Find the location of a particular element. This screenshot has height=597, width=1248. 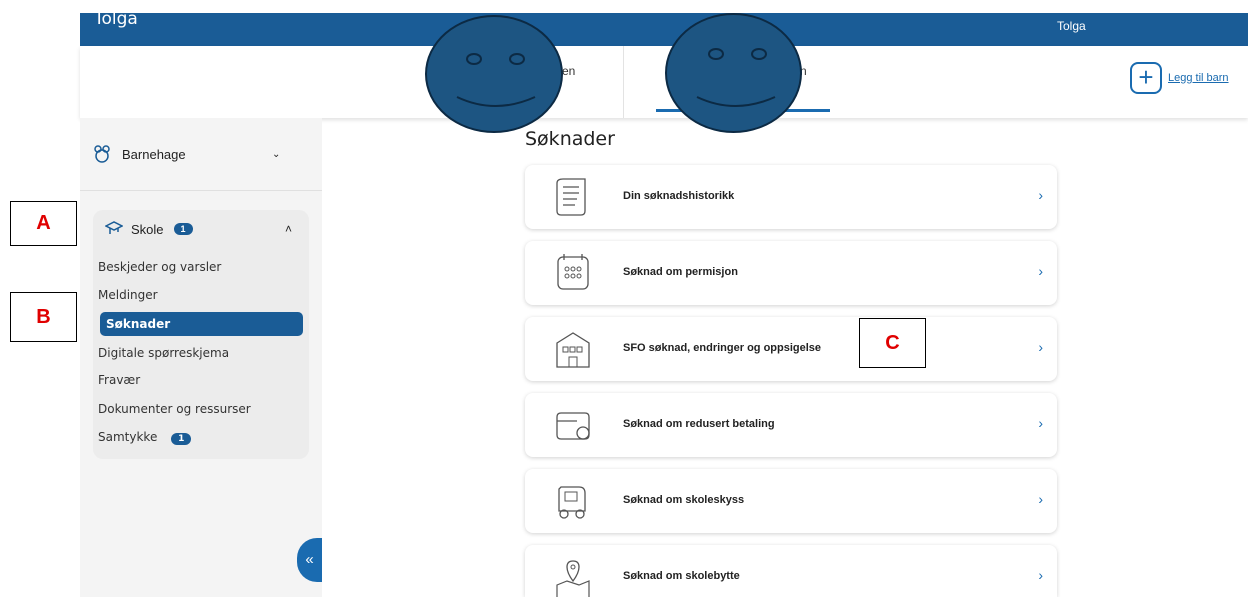

add-child-button: + Legg til barn is located at coordinates (1179, 78).